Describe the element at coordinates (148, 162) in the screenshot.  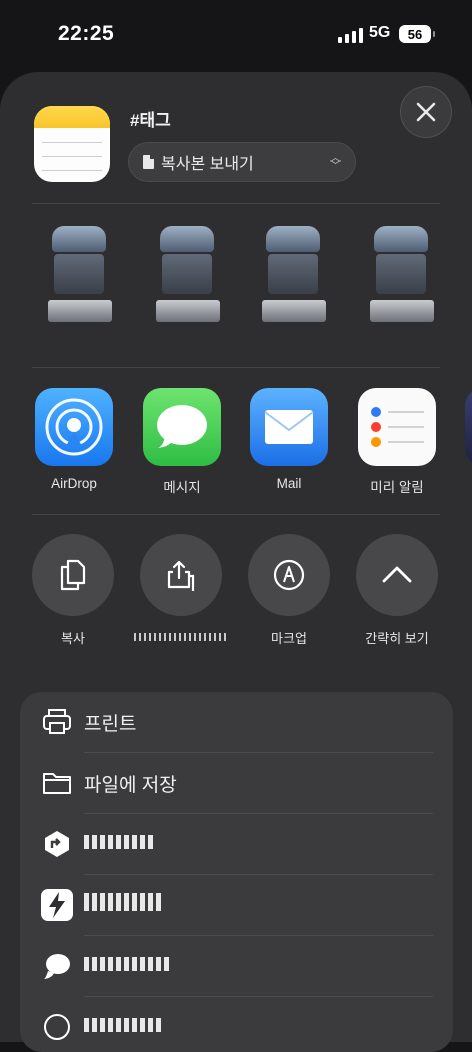
I see `document-icon` at that location.